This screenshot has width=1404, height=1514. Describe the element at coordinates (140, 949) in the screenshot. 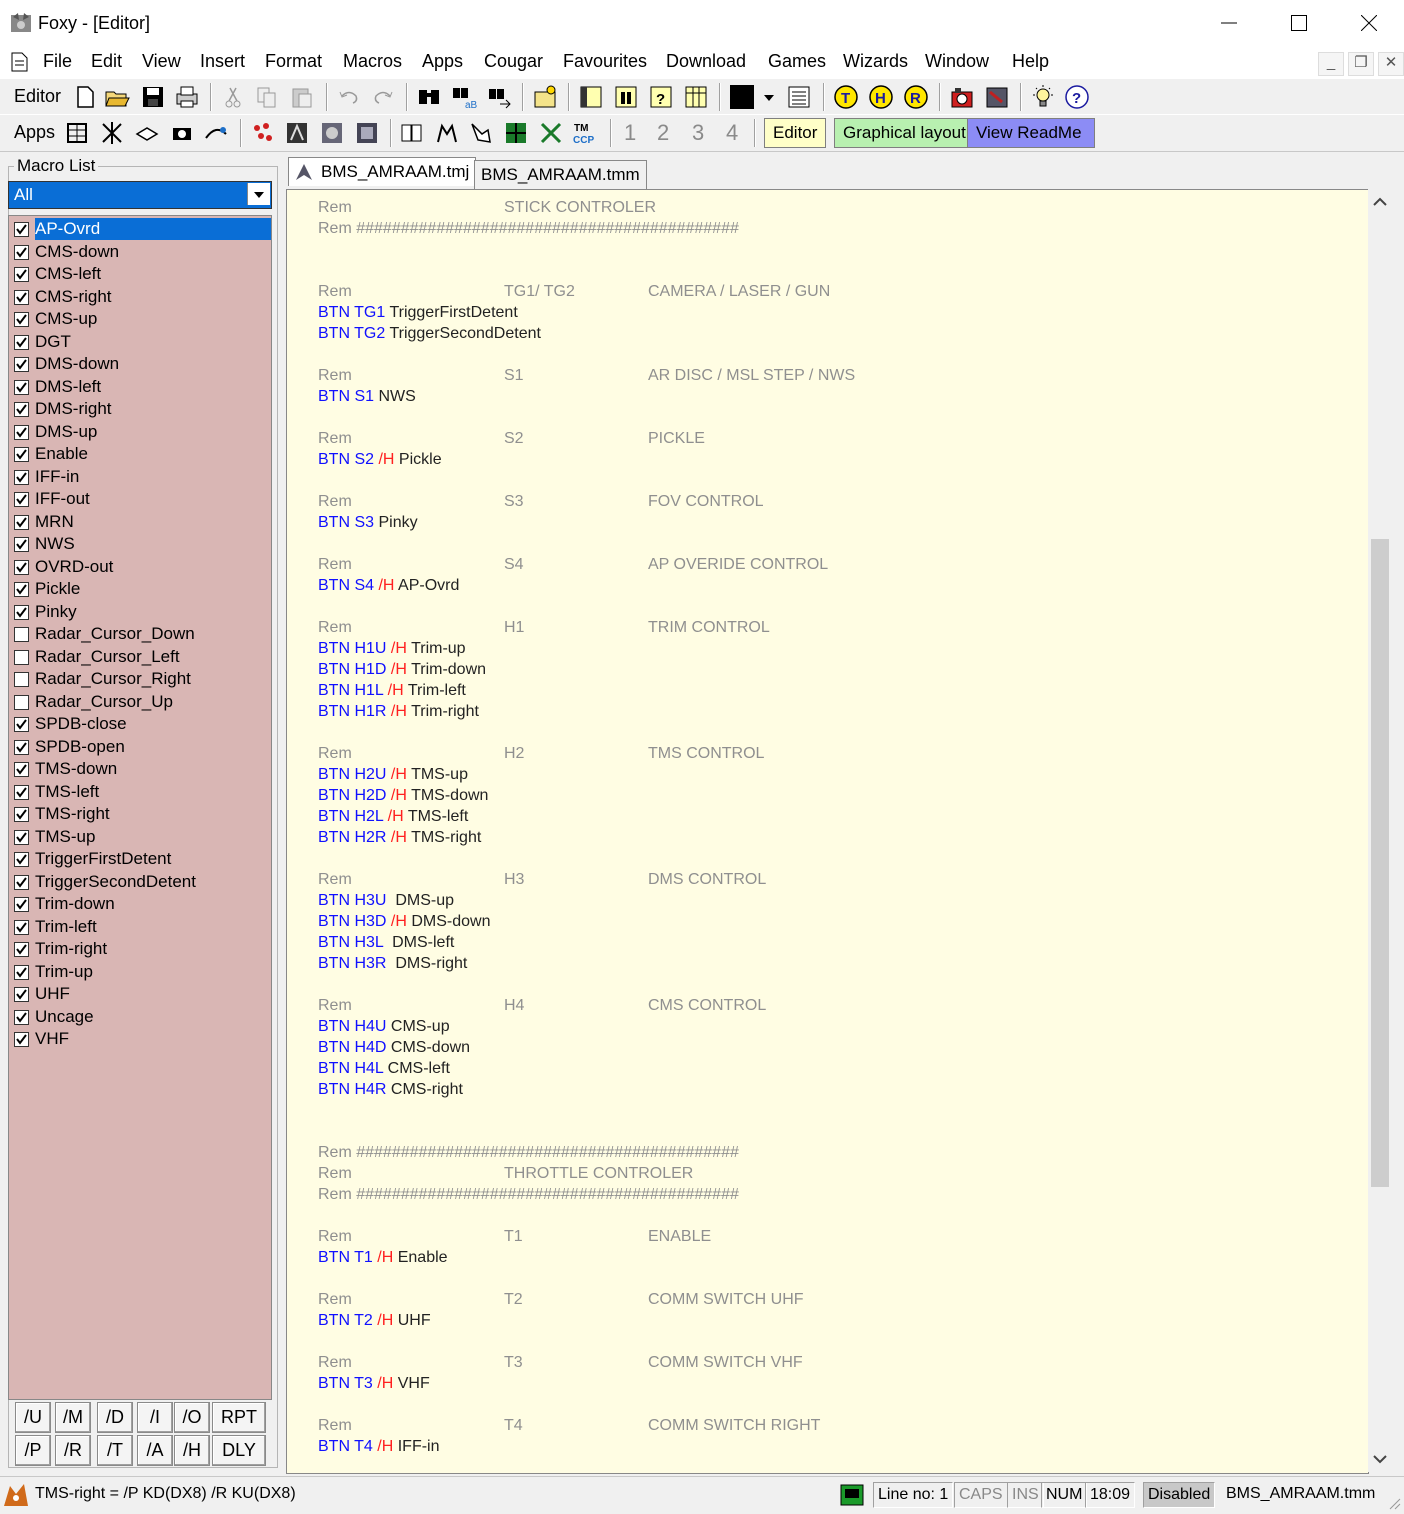

I see `list-item: Trim-right` at that location.